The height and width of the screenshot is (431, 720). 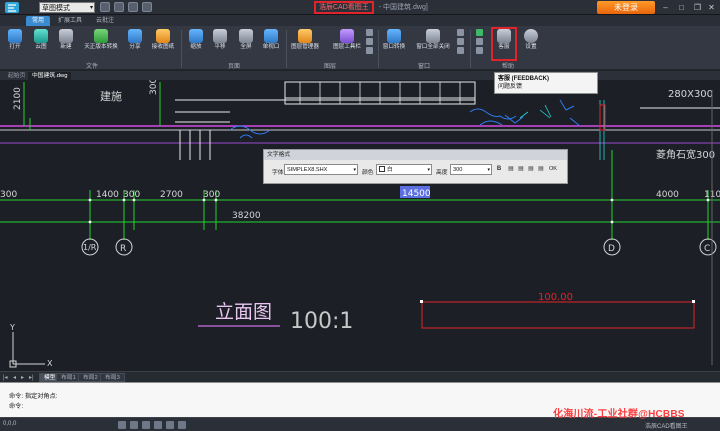 I want to click on ucs-icon, so click(x=27, y=350).